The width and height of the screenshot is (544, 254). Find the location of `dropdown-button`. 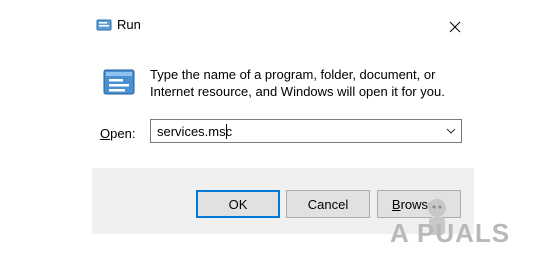

dropdown-button is located at coordinates (451, 131).